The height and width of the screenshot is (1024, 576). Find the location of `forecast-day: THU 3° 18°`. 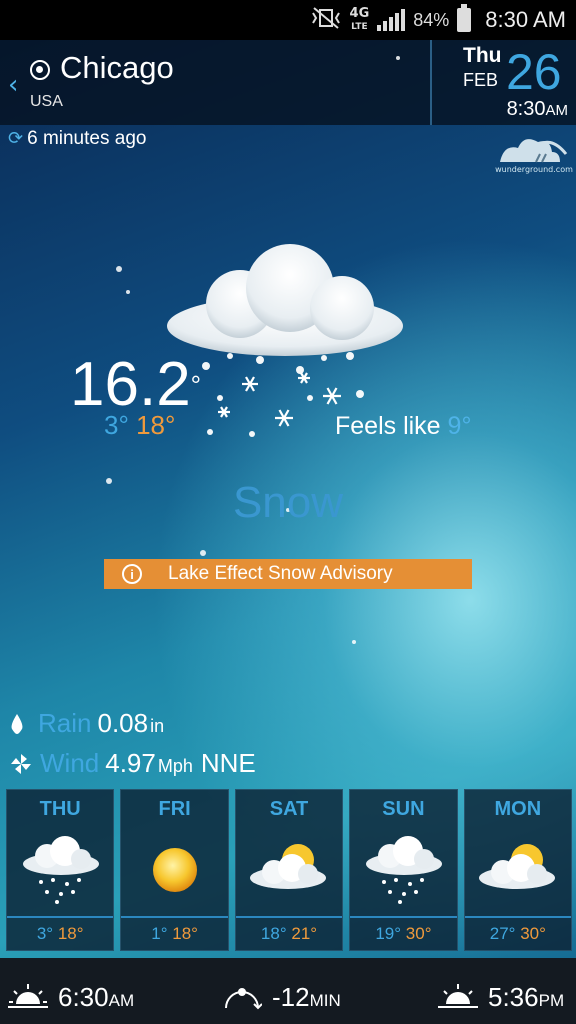

forecast-day: THU 3° 18° is located at coordinates (60, 870).